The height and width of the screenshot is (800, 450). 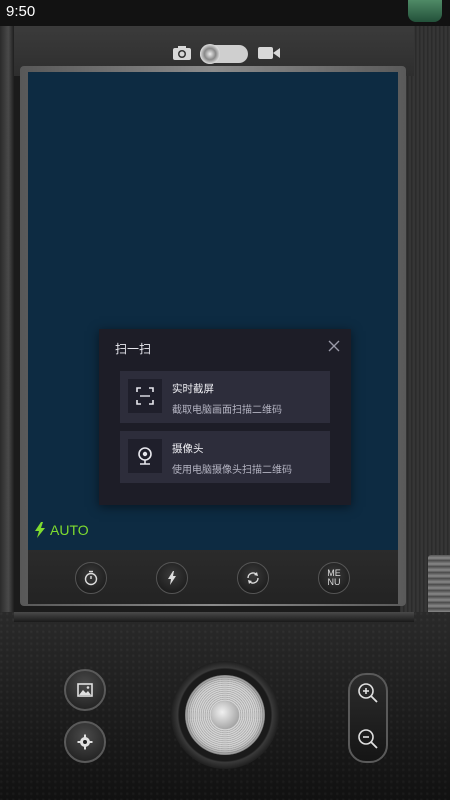 I want to click on flash-mode-label: AUTO, so click(x=69, y=530).